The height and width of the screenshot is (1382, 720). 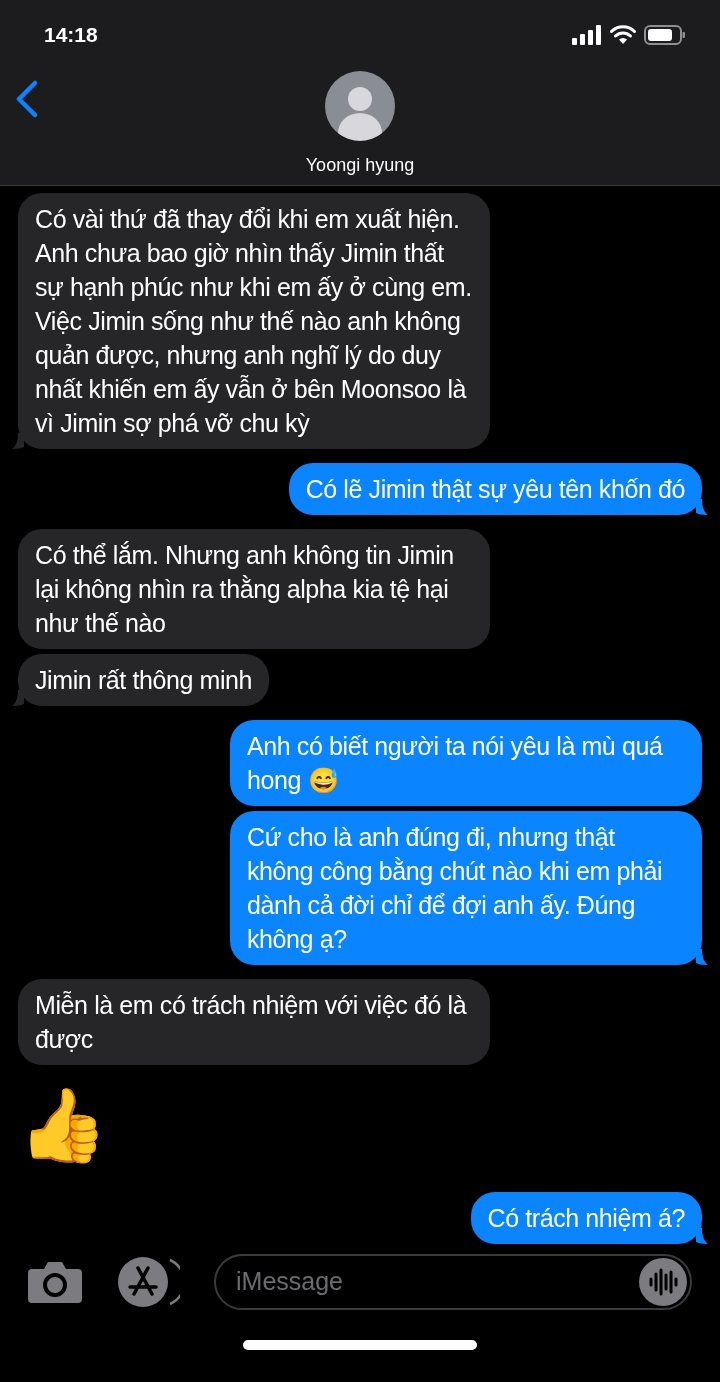 I want to click on wifi-icon, so click(x=623, y=35).